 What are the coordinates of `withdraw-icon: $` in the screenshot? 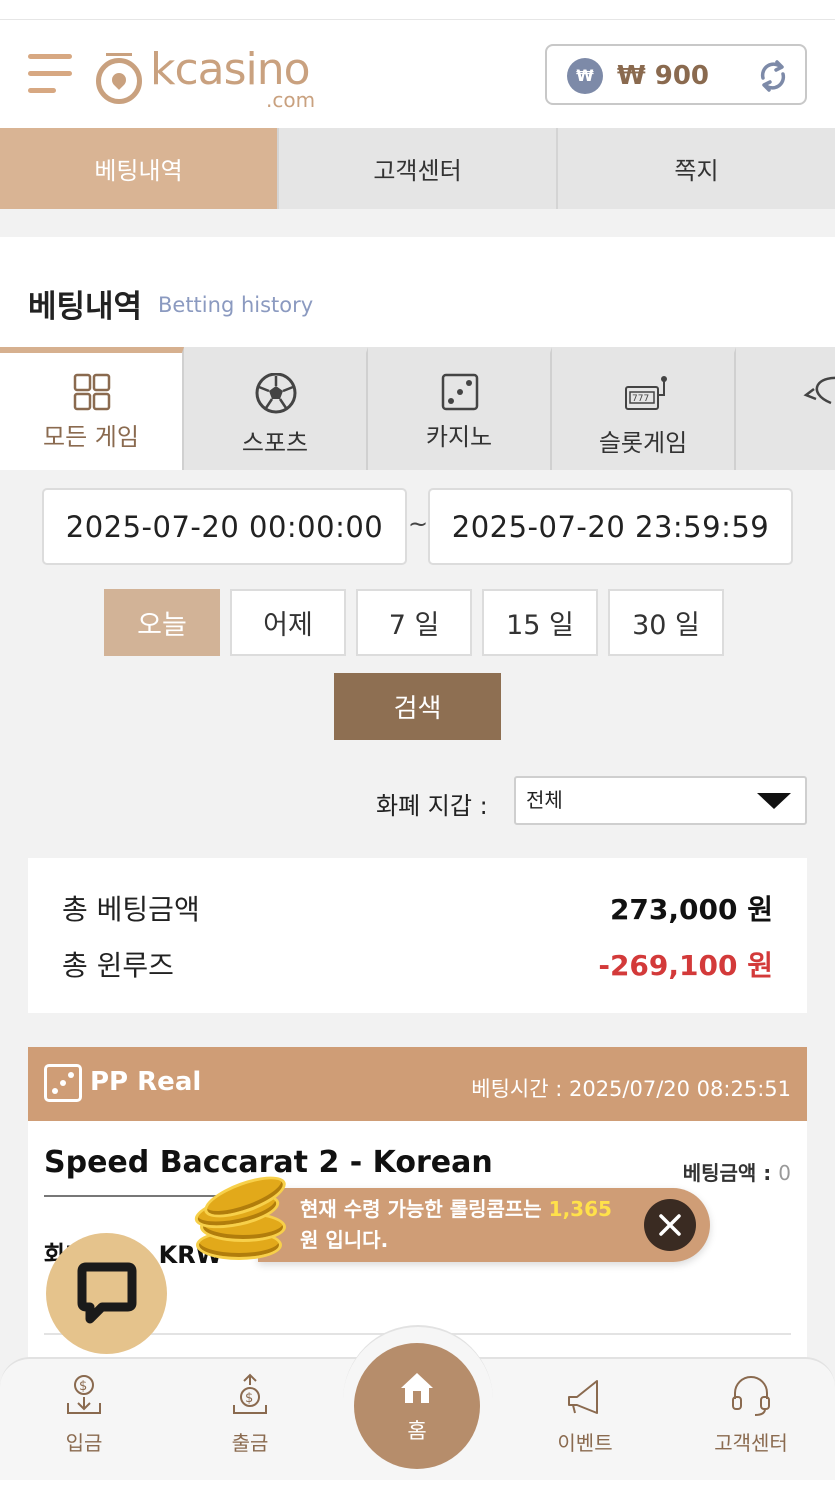 It's located at (250, 1393).